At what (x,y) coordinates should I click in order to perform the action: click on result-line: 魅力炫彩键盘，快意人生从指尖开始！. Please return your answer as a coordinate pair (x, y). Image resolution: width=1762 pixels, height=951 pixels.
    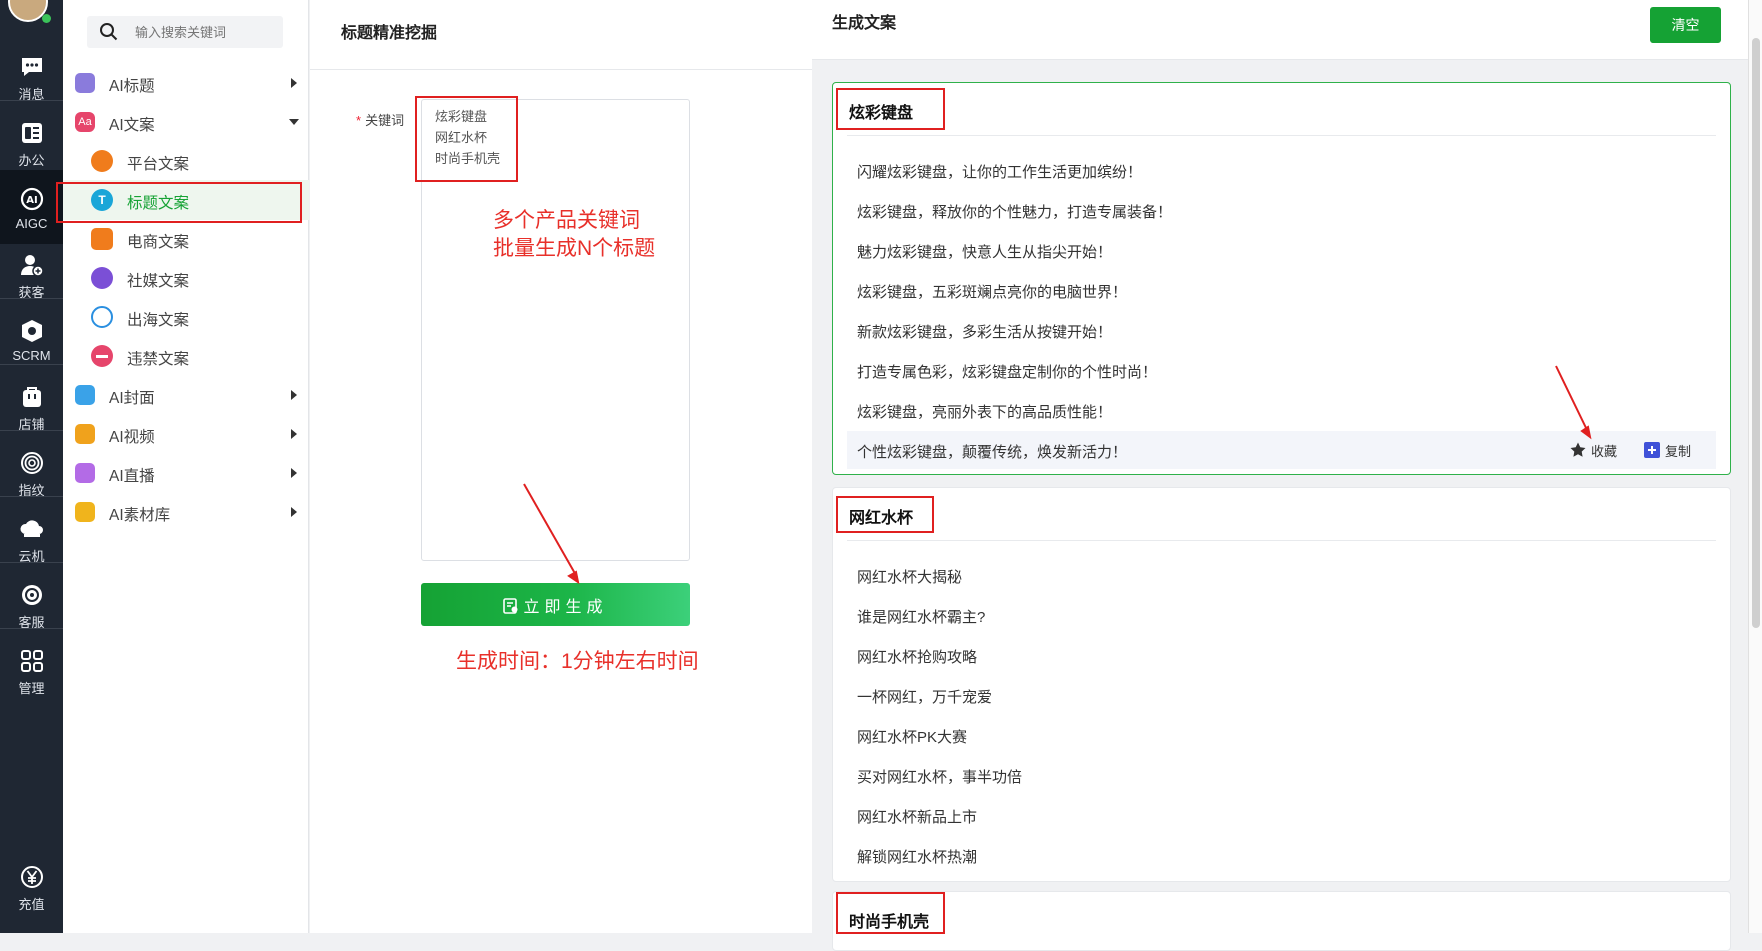
    Looking at the image, I should click on (1281, 250).